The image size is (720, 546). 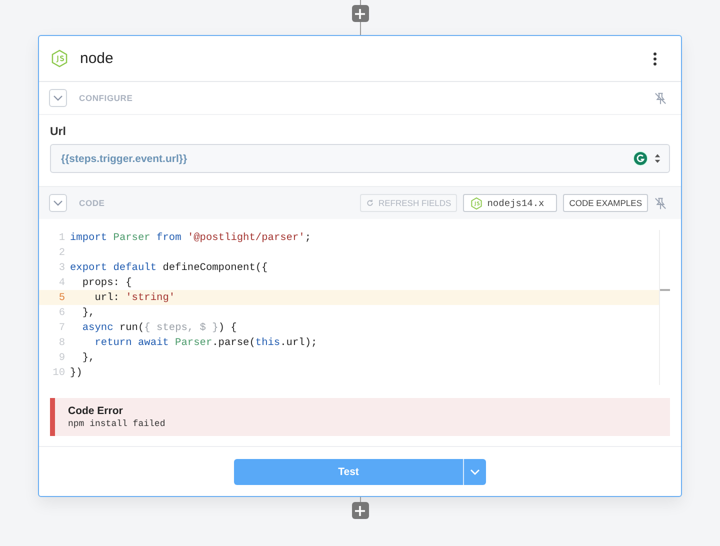 What do you see at coordinates (58, 132) in the screenshot?
I see `field-label: Url` at bounding box center [58, 132].